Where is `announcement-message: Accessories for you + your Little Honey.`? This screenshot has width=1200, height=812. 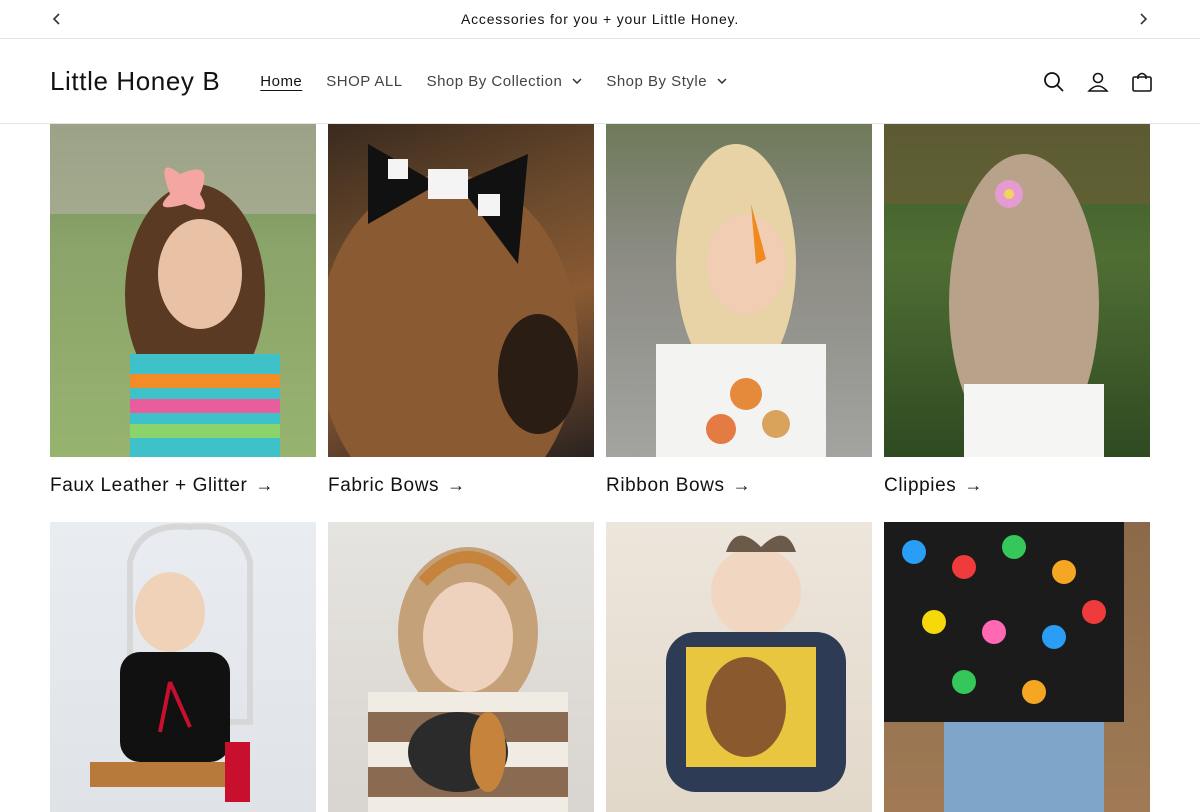 announcement-message: Accessories for you + your Little Honey. is located at coordinates (600, 19).